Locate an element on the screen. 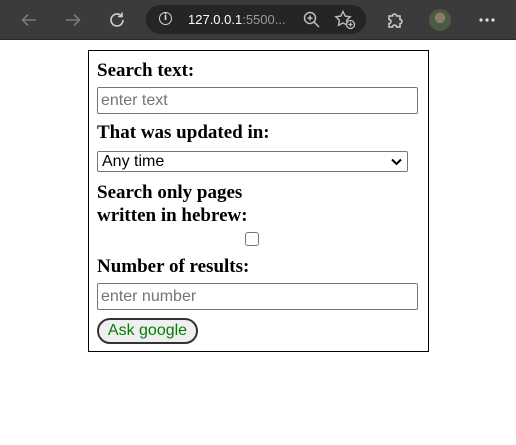 This screenshot has height=445, width=516. more-menu-icon is located at coordinates (487, 20).